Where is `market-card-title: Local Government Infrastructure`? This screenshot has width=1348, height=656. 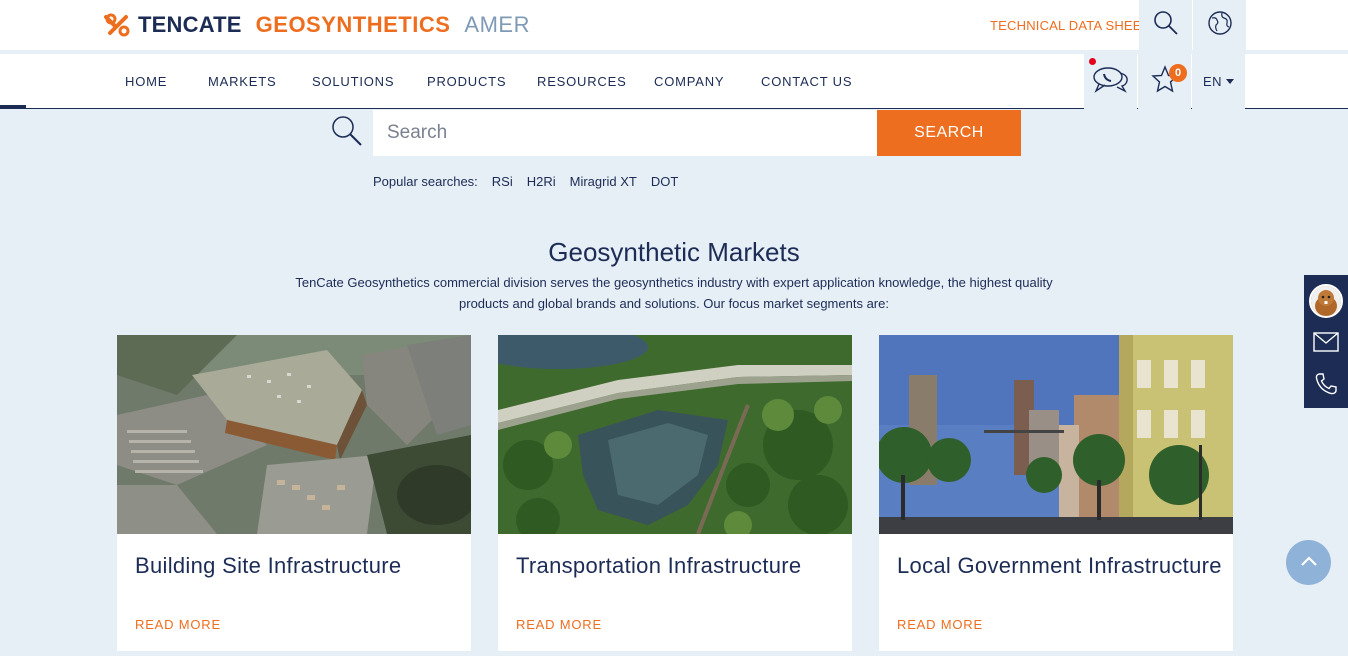
market-card-title: Local Government Infrastructure is located at coordinates (1059, 565).